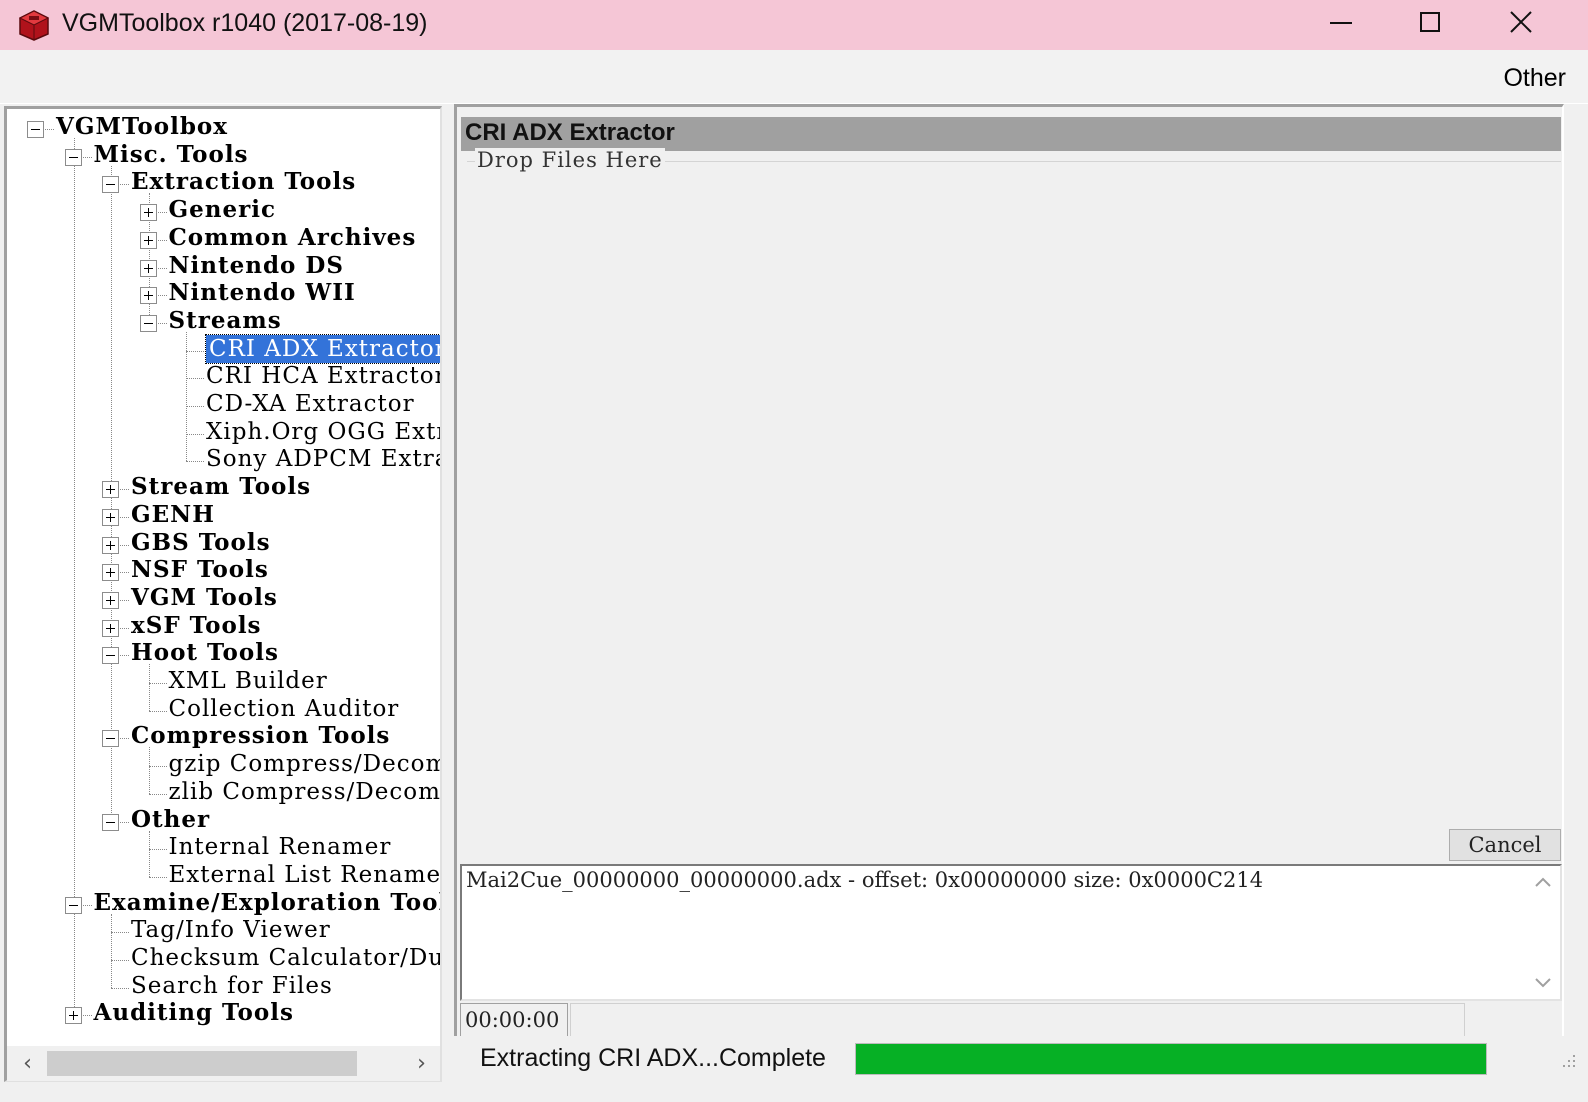 Image resolution: width=1588 pixels, height=1102 pixels. Describe the element at coordinates (196, 626) in the screenshot. I see `tree-item-xsf-tools: xSF Tools` at that location.